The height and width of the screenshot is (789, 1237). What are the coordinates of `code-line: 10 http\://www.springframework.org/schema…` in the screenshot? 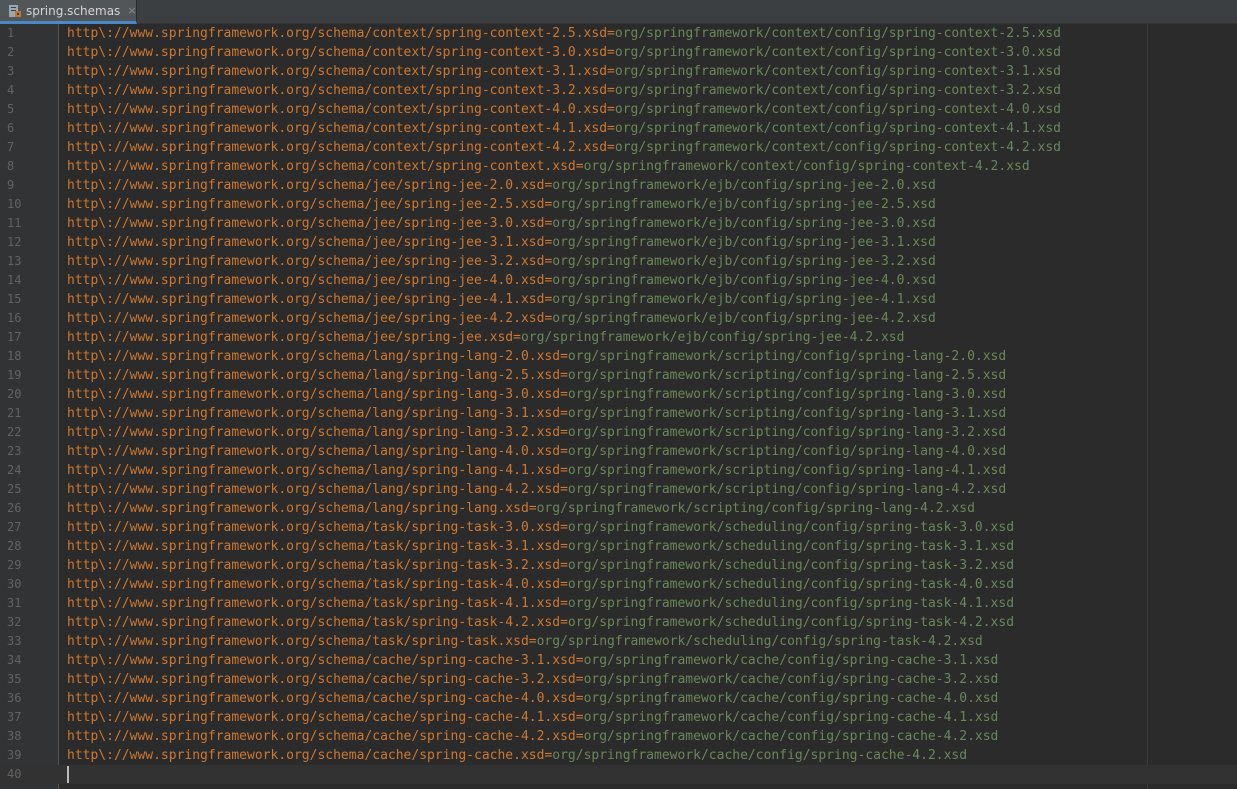 It's located at (618, 204).